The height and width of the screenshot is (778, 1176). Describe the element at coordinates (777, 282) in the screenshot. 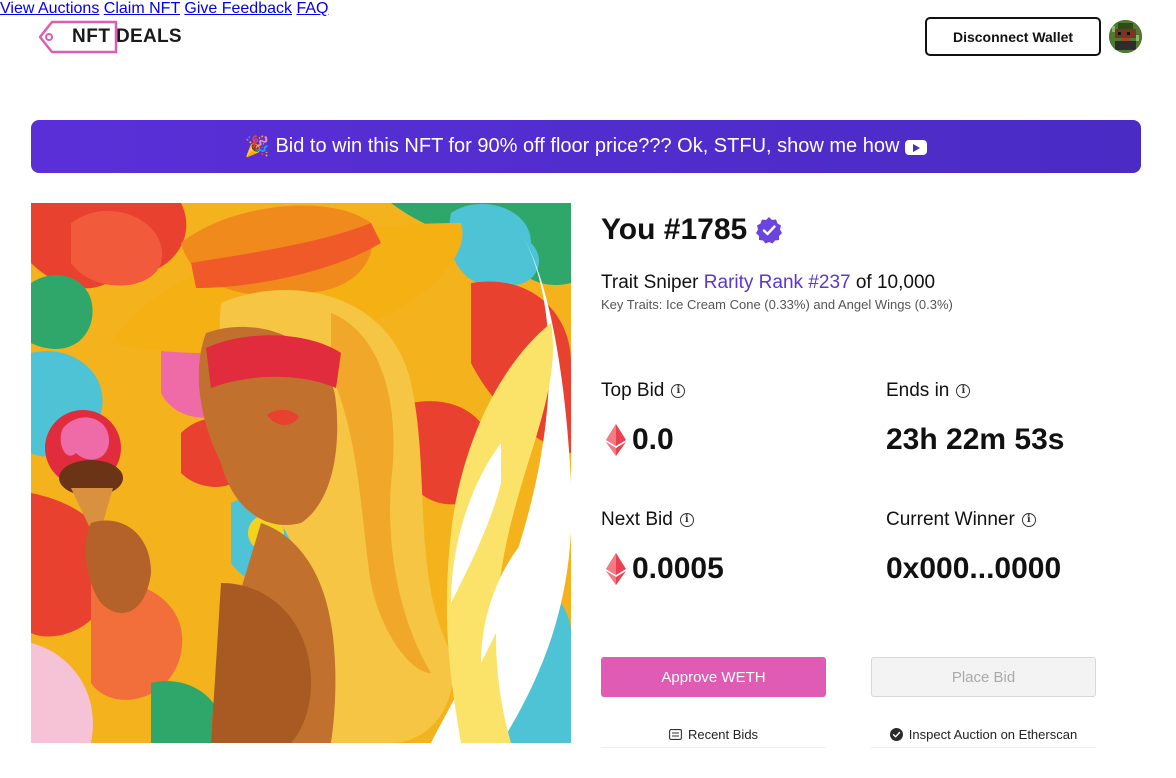

I see `rarity-rank-link: Rarity Rank #237` at that location.